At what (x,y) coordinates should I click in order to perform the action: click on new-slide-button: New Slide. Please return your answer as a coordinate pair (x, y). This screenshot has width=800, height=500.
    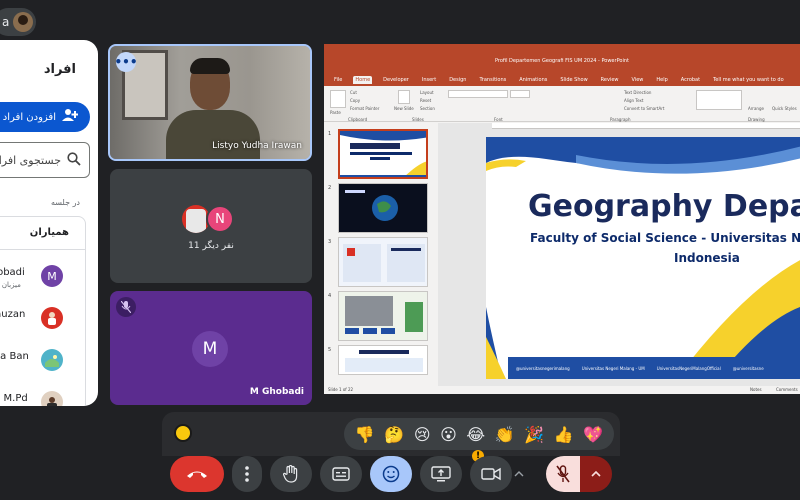
    Looking at the image, I should click on (404, 108).